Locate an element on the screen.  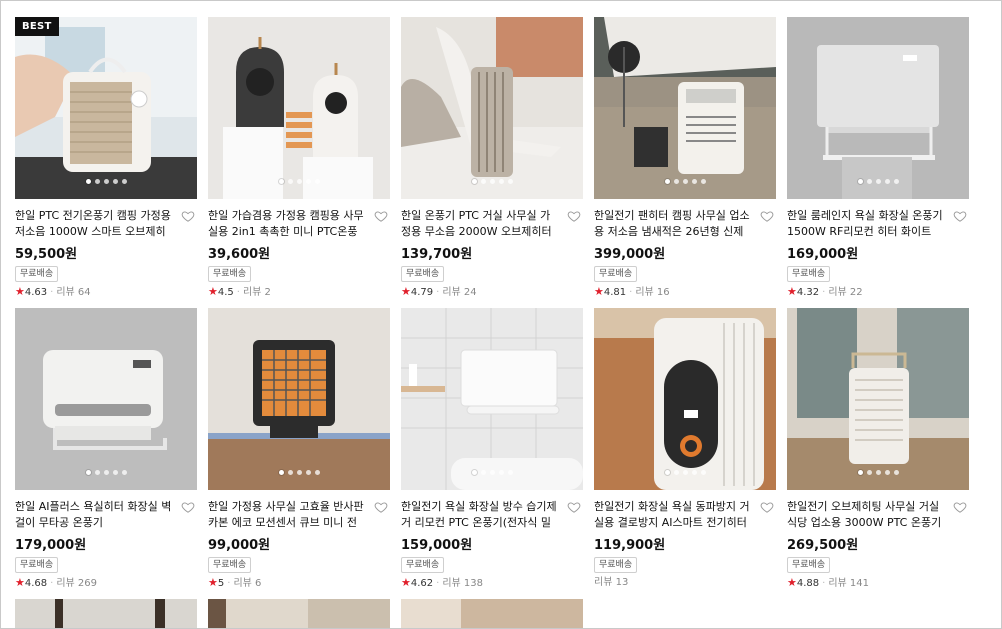
product-image: BEST is located at coordinates (106, 108).